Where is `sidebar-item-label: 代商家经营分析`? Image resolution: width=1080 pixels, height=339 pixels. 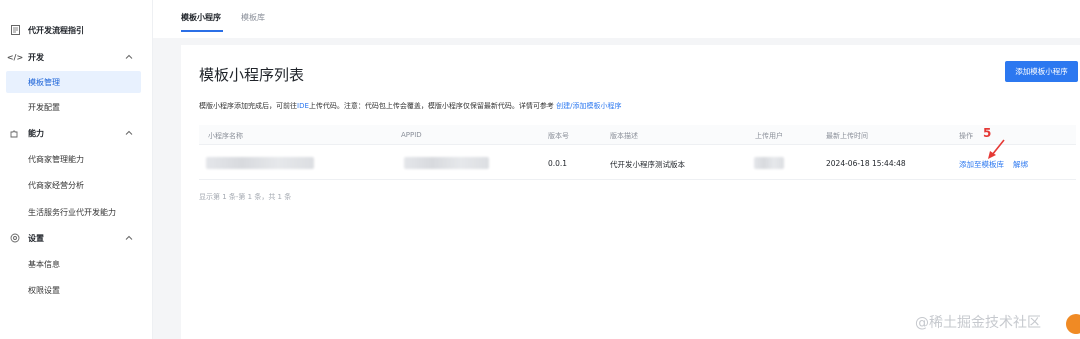 sidebar-item-label: 代商家经营分析 is located at coordinates (56, 185).